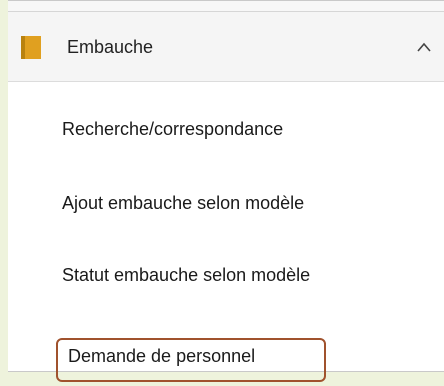 Image resolution: width=444 pixels, height=386 pixels. What do you see at coordinates (226, 6) in the screenshot?
I see `previous-menu-item-edge` at bounding box center [226, 6].